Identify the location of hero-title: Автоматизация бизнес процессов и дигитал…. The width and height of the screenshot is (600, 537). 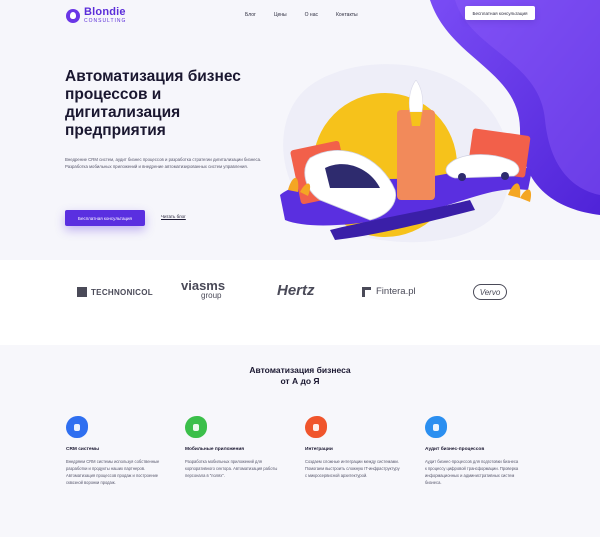
(153, 103).